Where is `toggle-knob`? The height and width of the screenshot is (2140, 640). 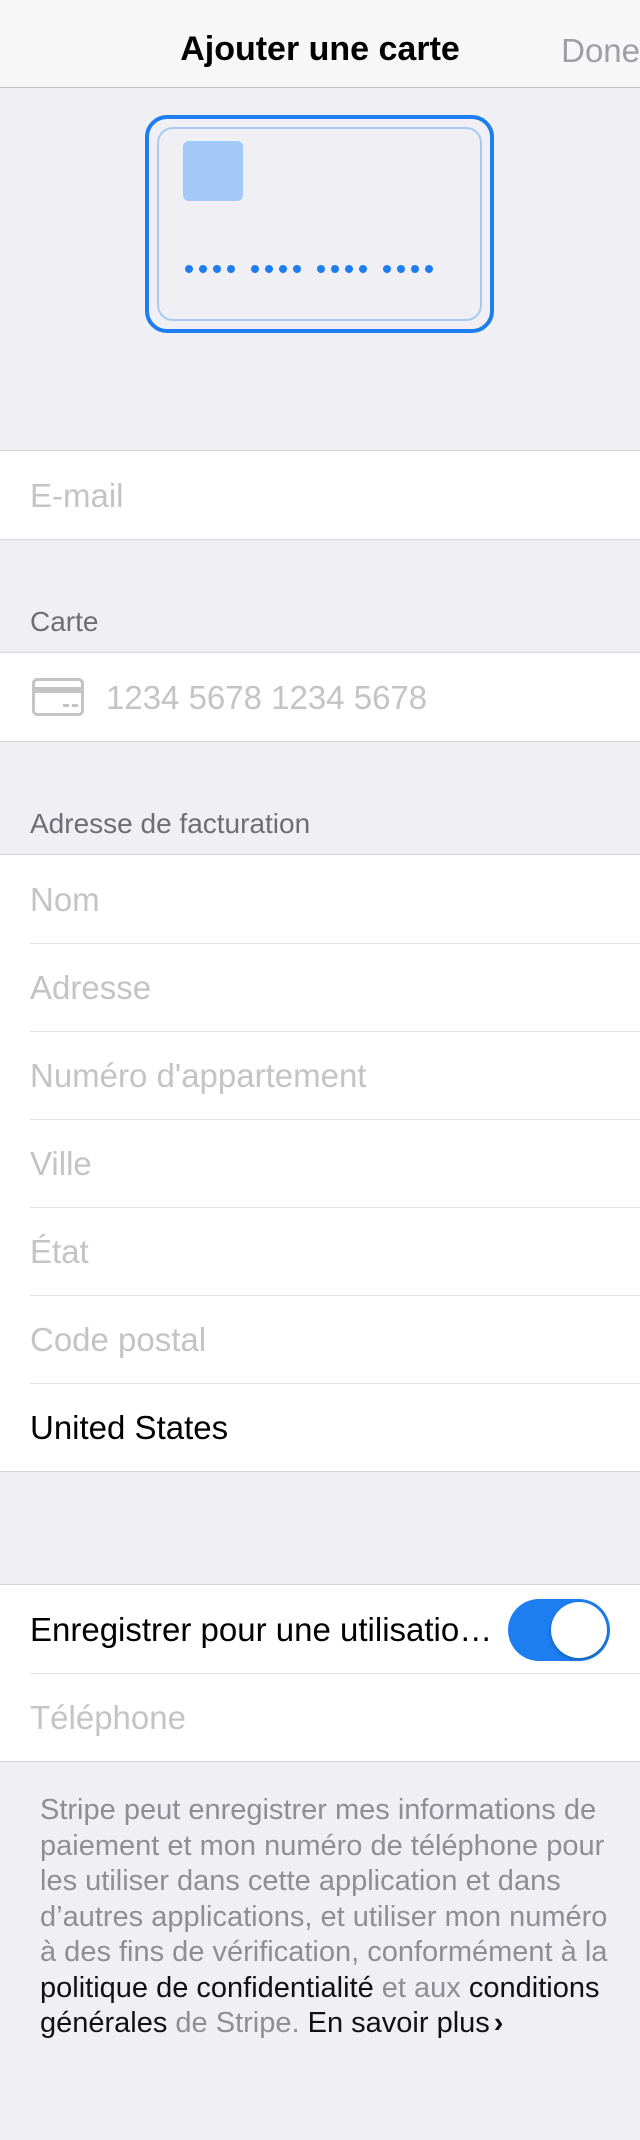
toggle-knob is located at coordinates (579, 1630).